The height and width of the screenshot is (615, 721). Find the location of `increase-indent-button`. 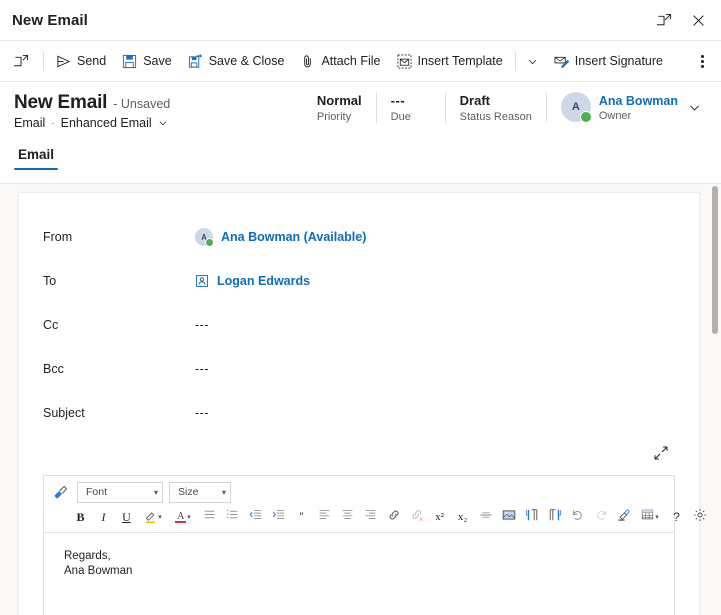

increase-indent-button is located at coordinates (278, 517).